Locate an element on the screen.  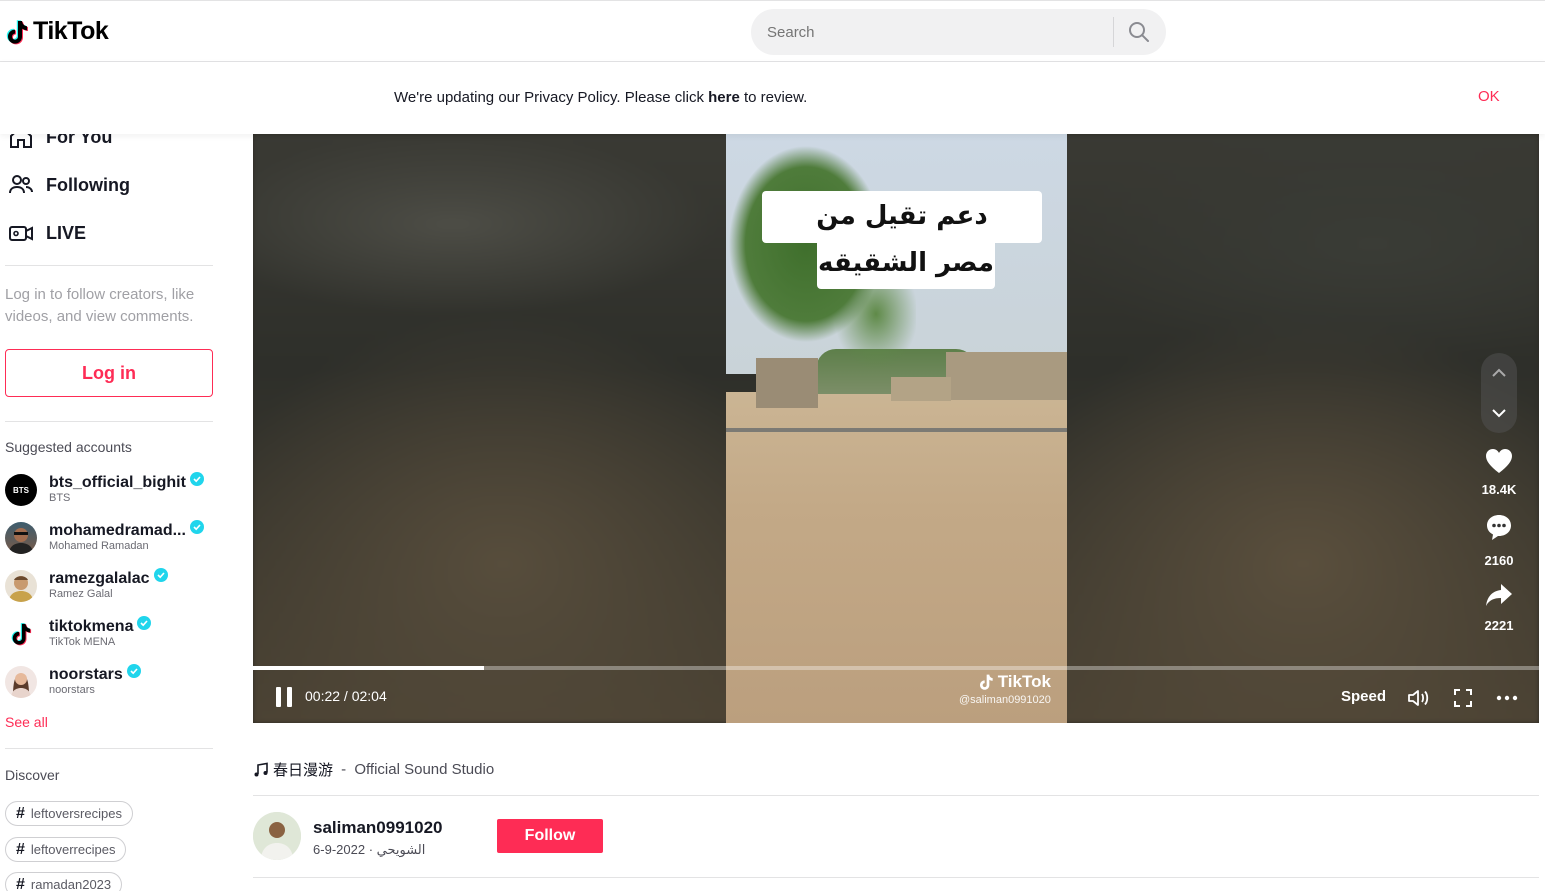
tiktok-logo: TikTok is located at coordinates (57, 31).